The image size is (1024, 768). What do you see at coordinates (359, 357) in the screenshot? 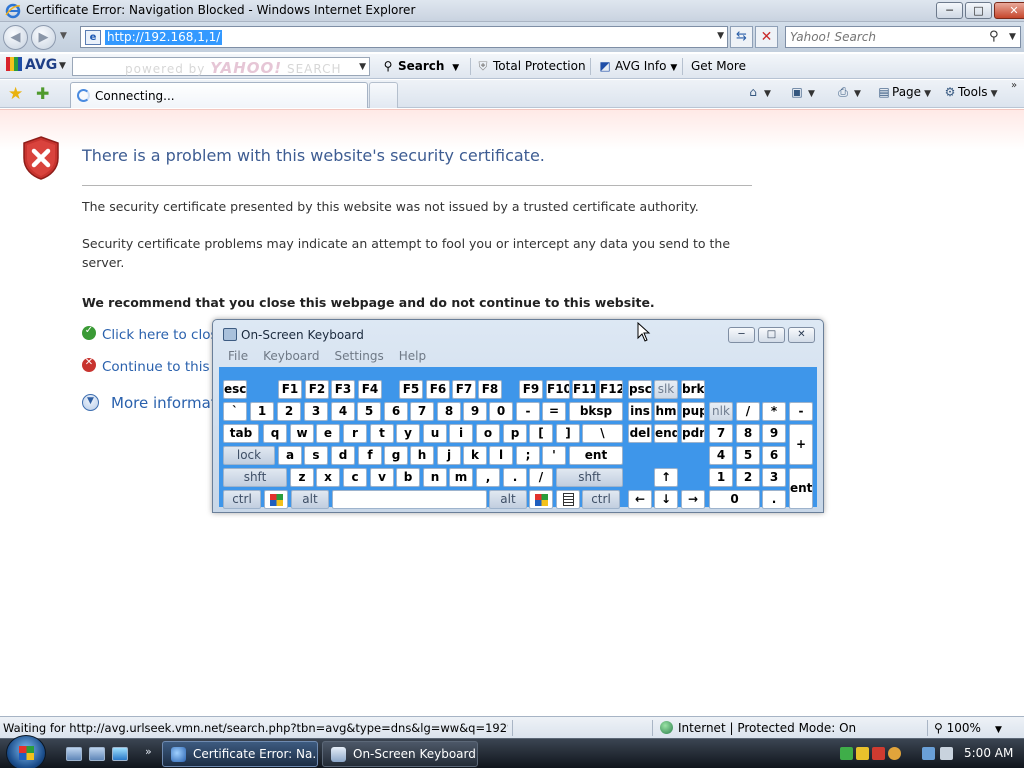
I see `osk-menu-settings: Settings` at bounding box center [359, 357].